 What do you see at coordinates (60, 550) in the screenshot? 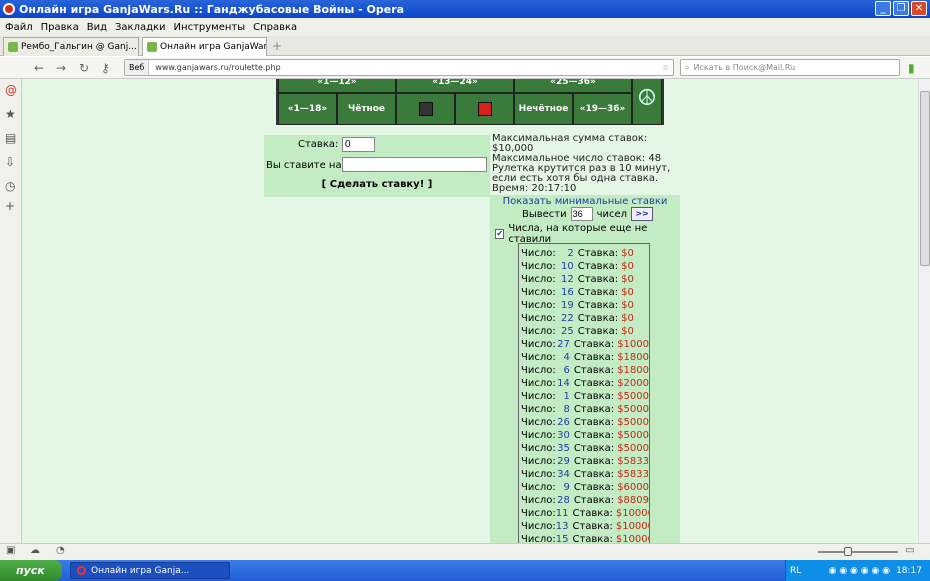
I see `speed-icon: ◔` at bounding box center [60, 550].